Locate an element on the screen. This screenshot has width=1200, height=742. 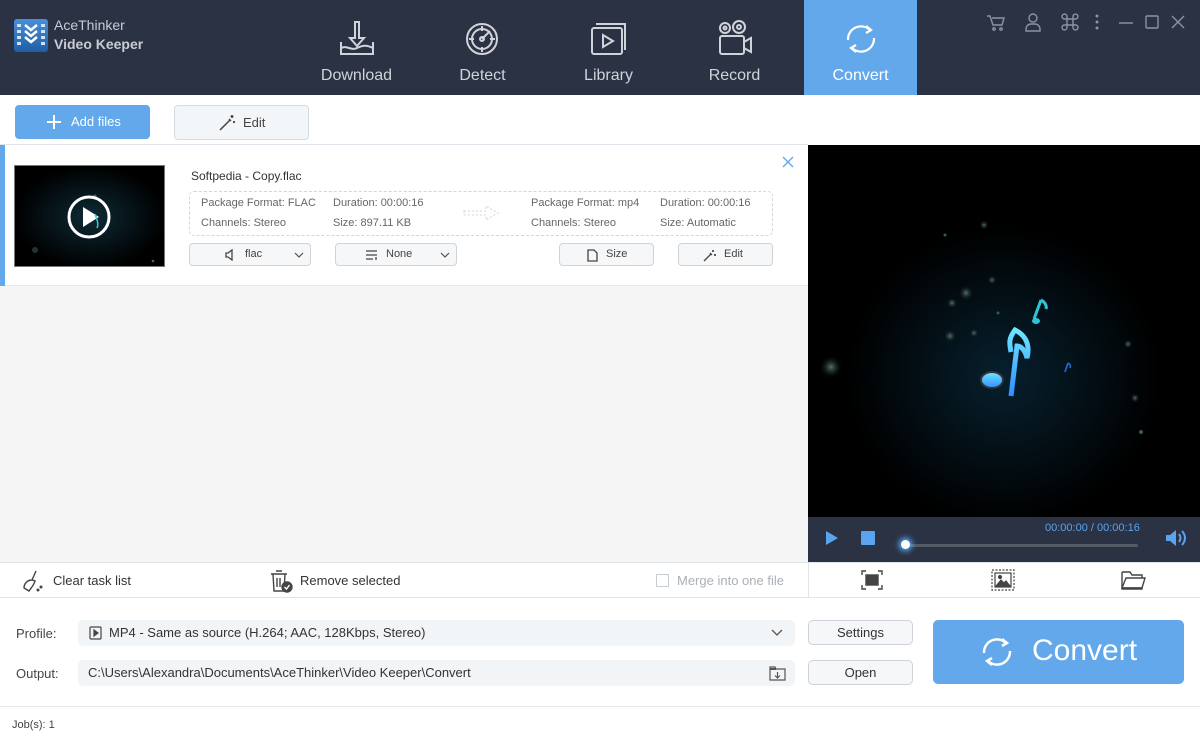
edit-label: Edit is located at coordinates (254, 122).